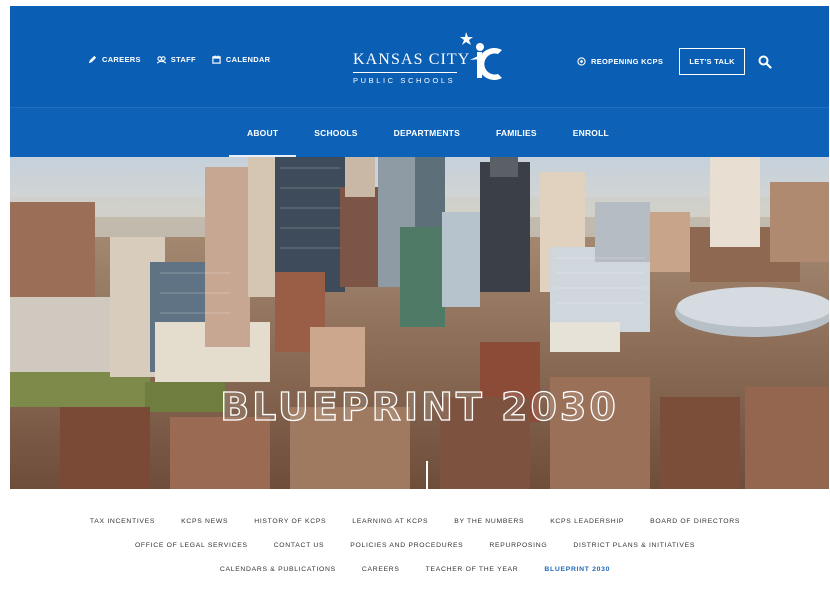  Describe the element at coordinates (518, 545) in the screenshot. I see `subnav-repurposing: REPURPOSING` at that location.